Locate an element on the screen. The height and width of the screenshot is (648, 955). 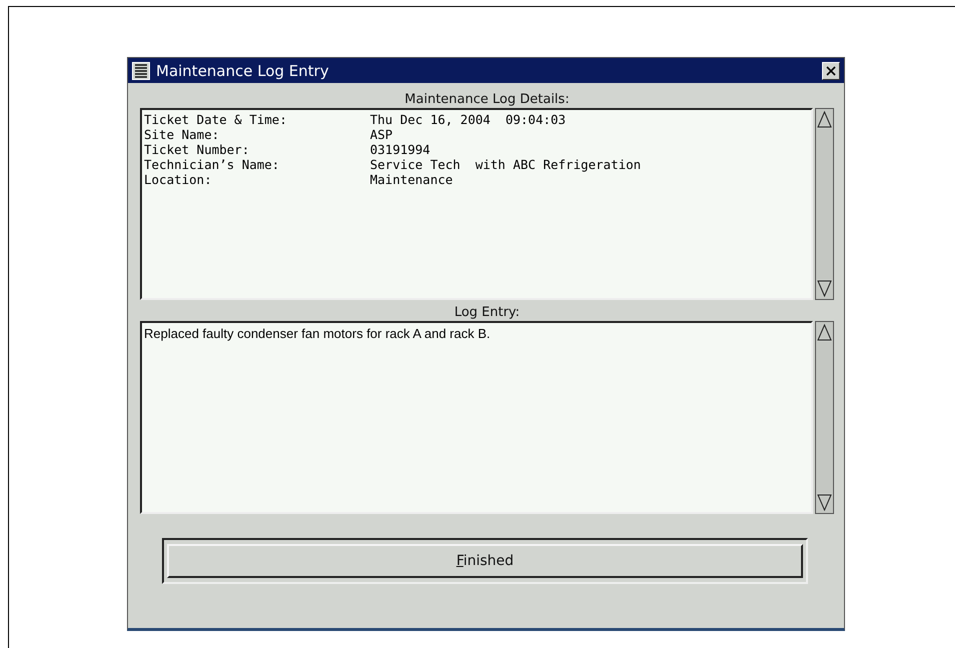
field-label: Location: is located at coordinates (178, 179).